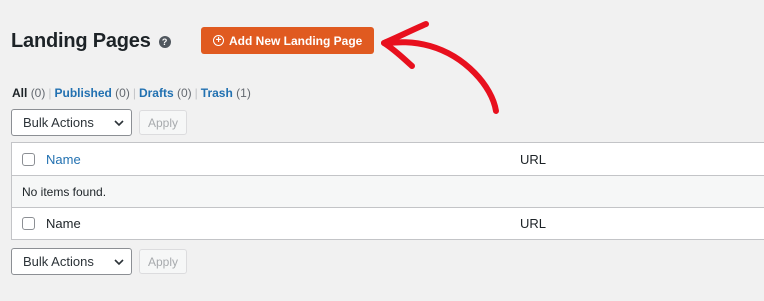 The width and height of the screenshot is (764, 301). What do you see at coordinates (441, 76) in the screenshot?
I see `arrow-shaft` at bounding box center [441, 76].